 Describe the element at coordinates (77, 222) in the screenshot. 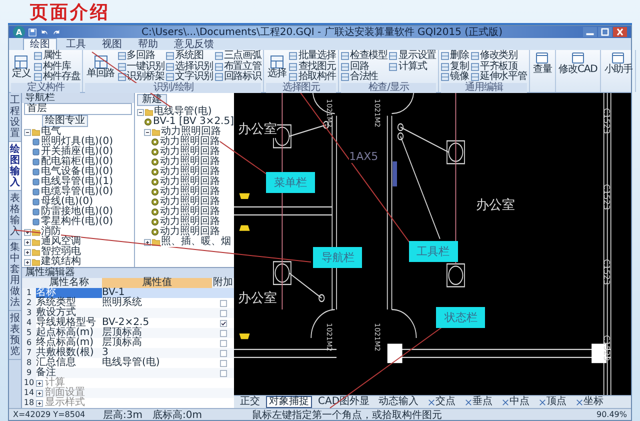

I see `tree-item: 零星构件(电)(0)` at that location.